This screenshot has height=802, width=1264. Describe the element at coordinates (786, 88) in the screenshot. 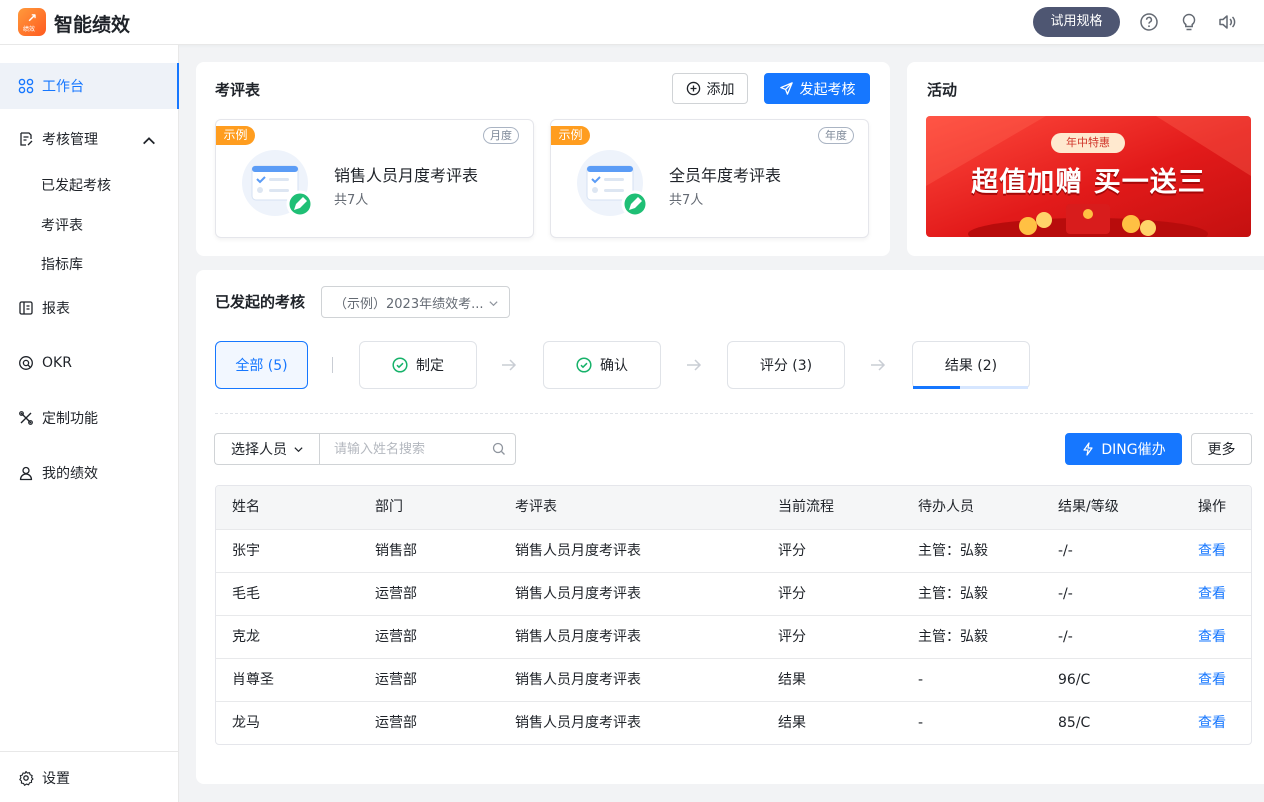

I see `send-icon` at that location.